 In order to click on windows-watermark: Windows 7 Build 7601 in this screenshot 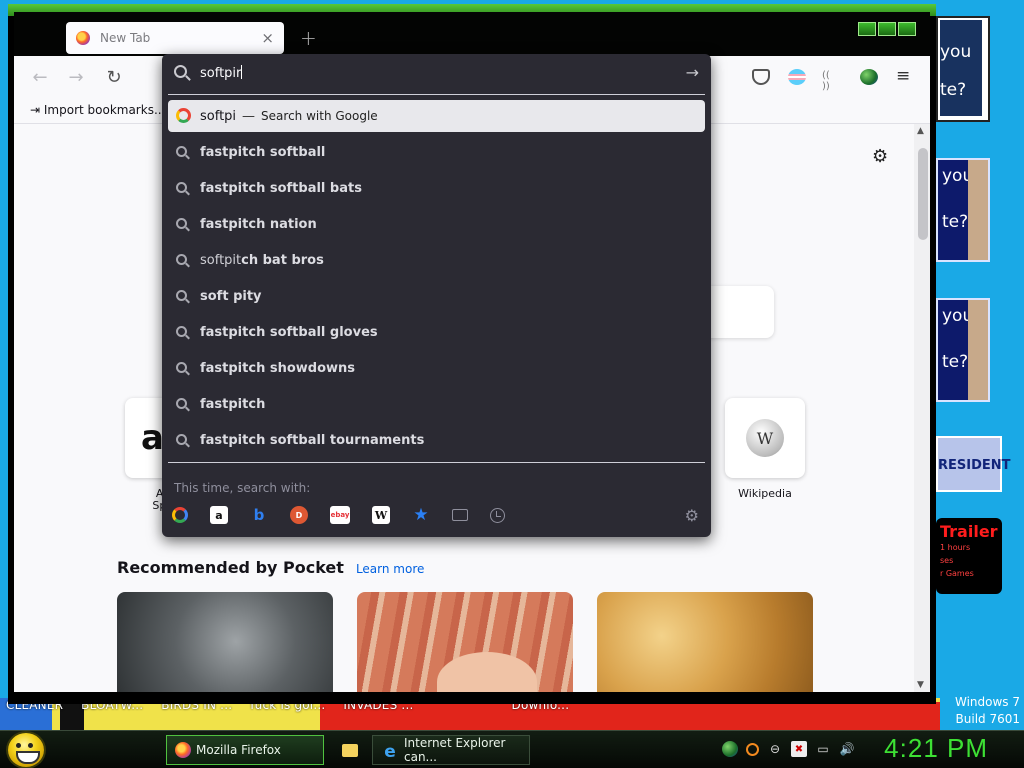, I will do `click(987, 711)`.